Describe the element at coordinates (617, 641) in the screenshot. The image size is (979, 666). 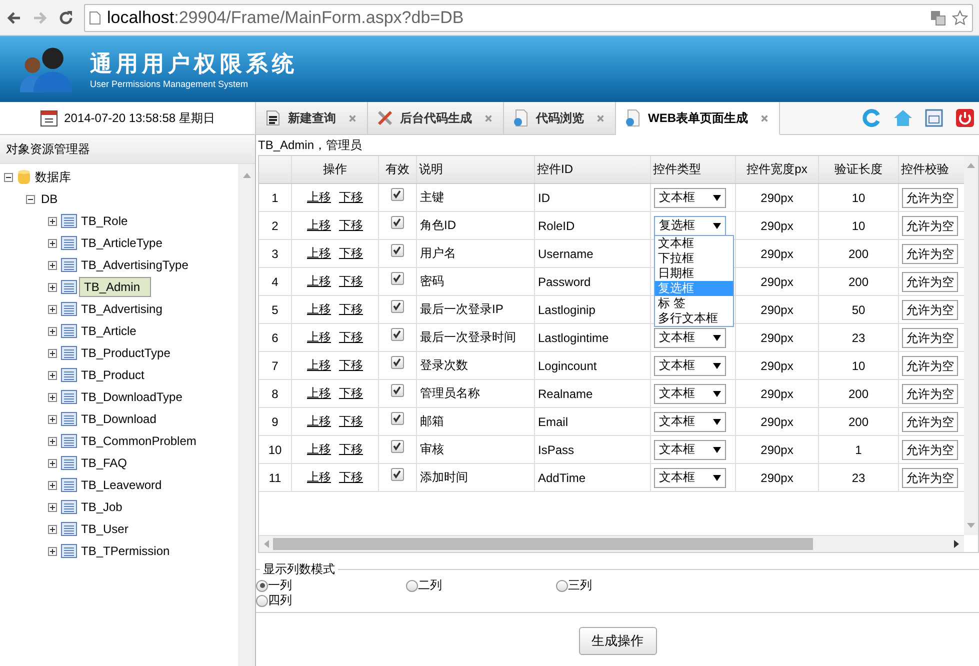
I see `generate-button: 生成操作` at that location.